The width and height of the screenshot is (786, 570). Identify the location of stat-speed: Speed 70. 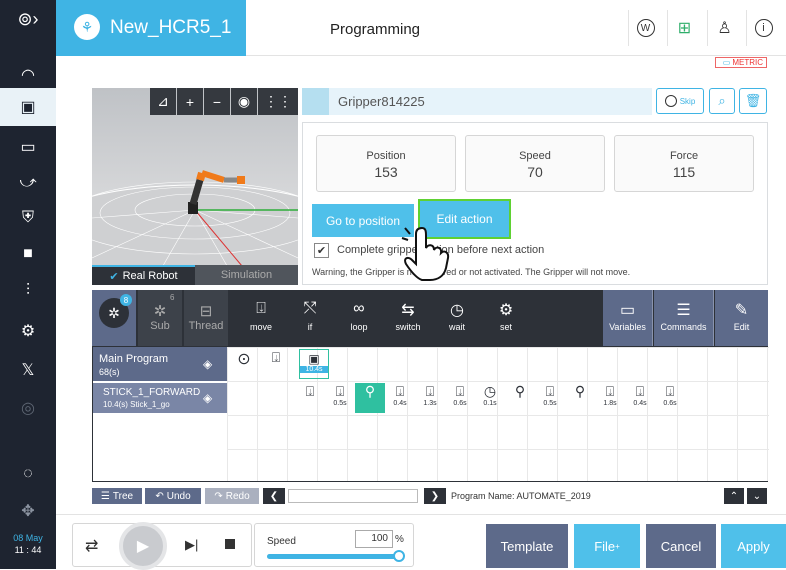
(535, 163).